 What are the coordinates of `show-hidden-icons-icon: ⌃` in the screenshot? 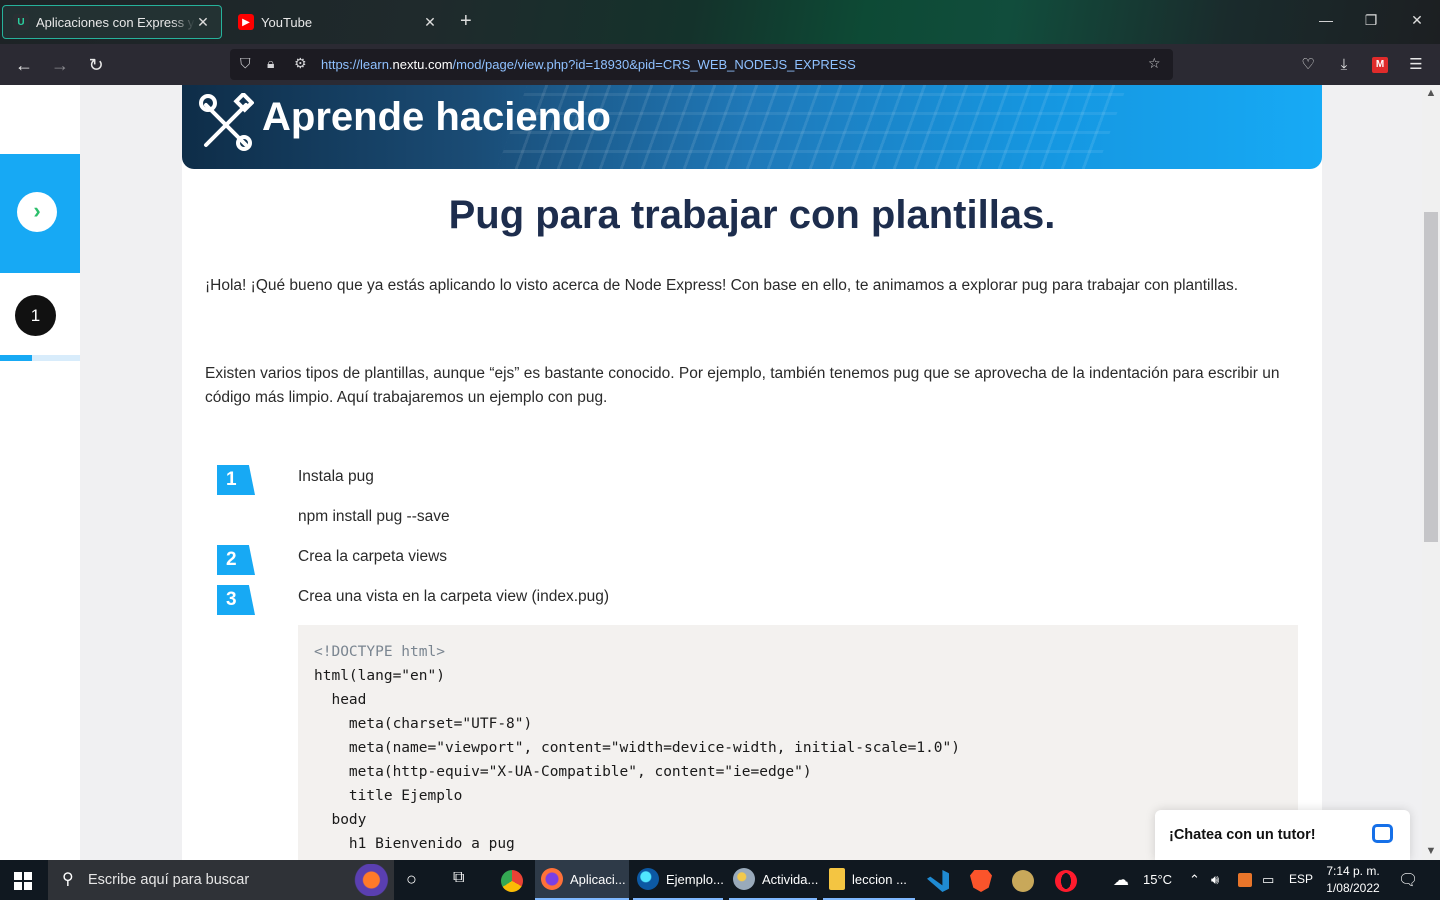 It's located at (1194, 880).